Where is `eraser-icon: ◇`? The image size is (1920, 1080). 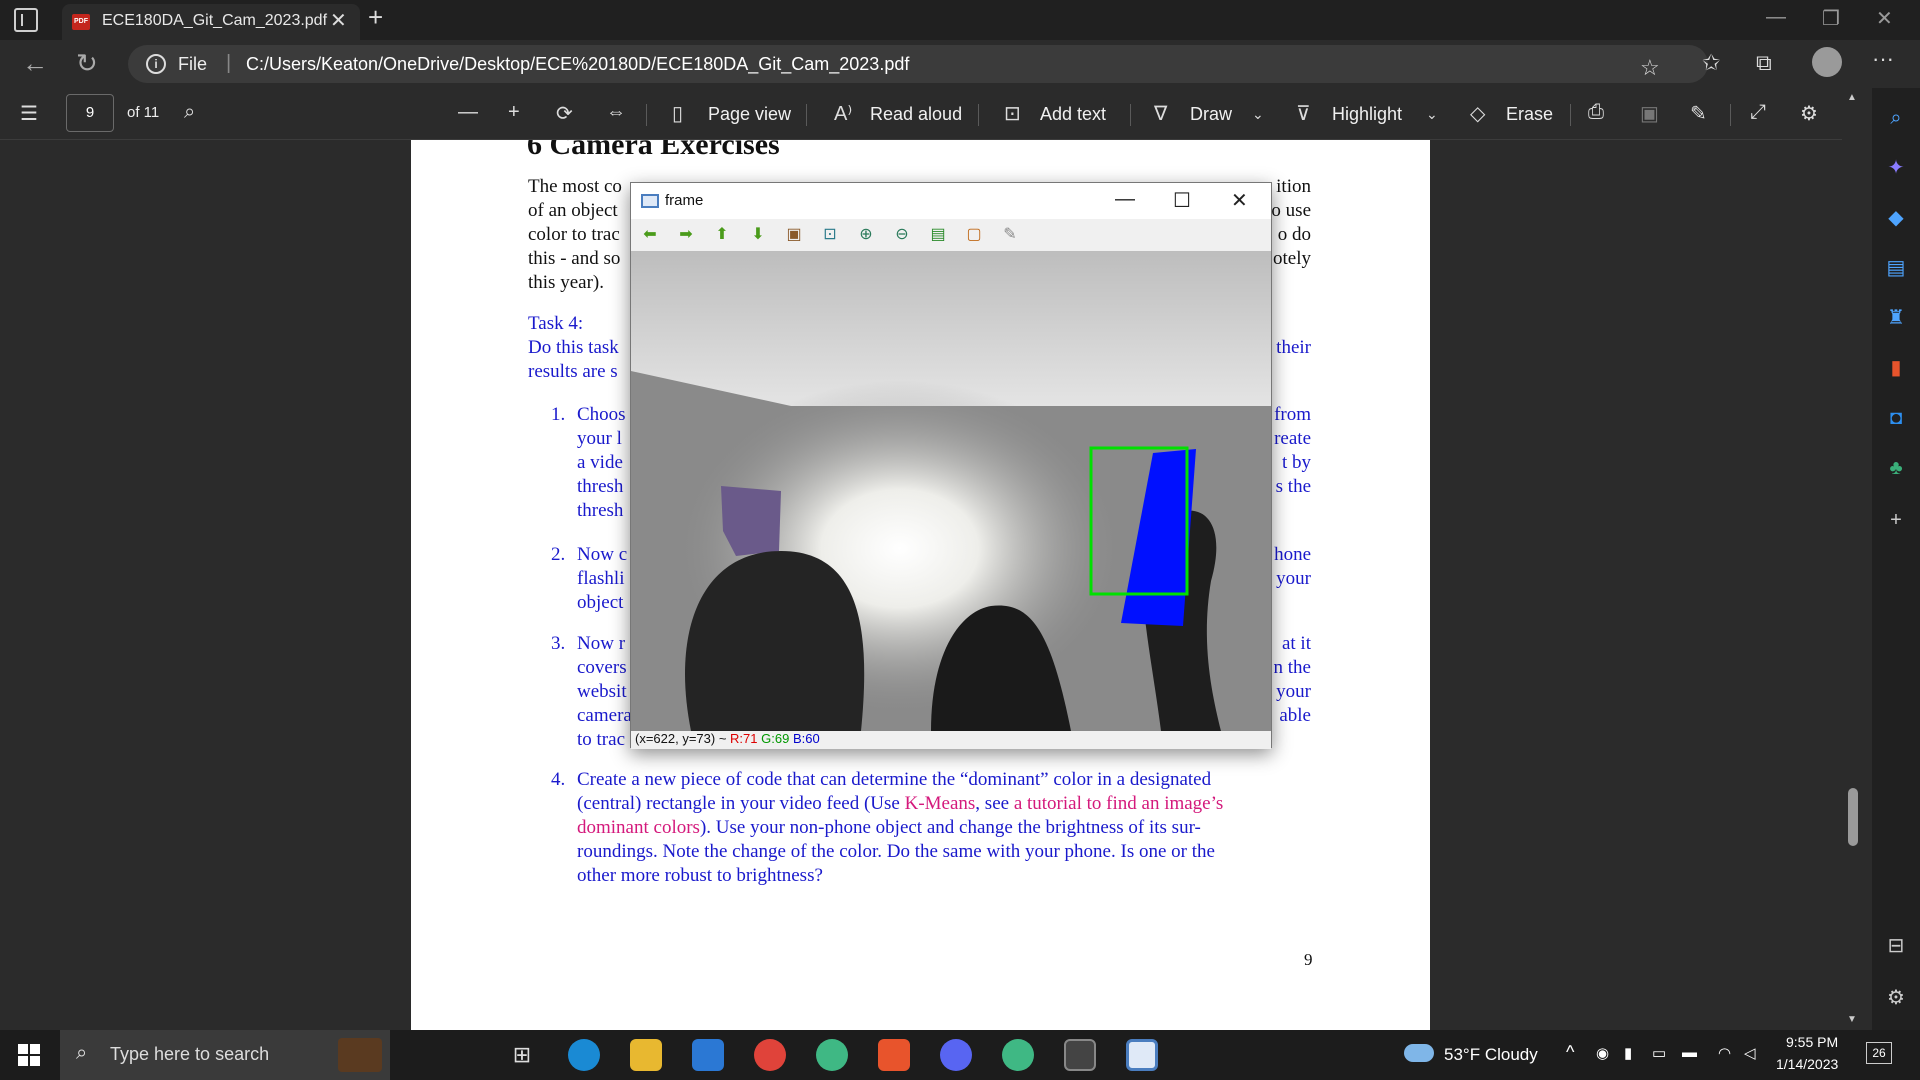
eraser-icon: ◇ is located at coordinates (1477, 113).